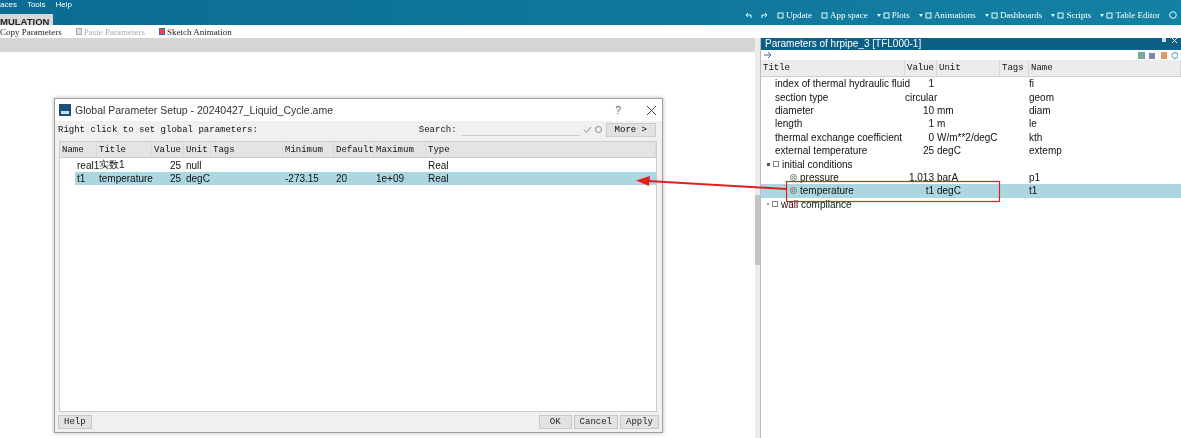  I want to click on table-cell-text: -273.15, so click(302, 178).